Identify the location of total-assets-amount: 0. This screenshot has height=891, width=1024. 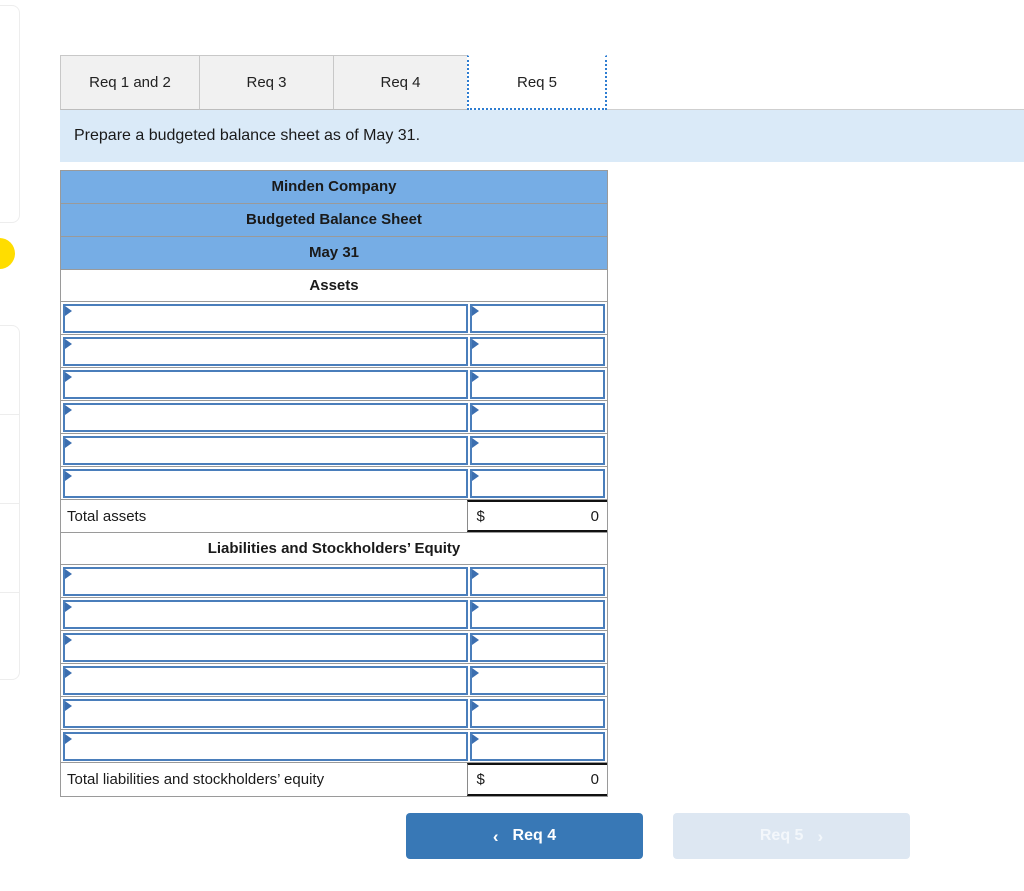
(594, 516).